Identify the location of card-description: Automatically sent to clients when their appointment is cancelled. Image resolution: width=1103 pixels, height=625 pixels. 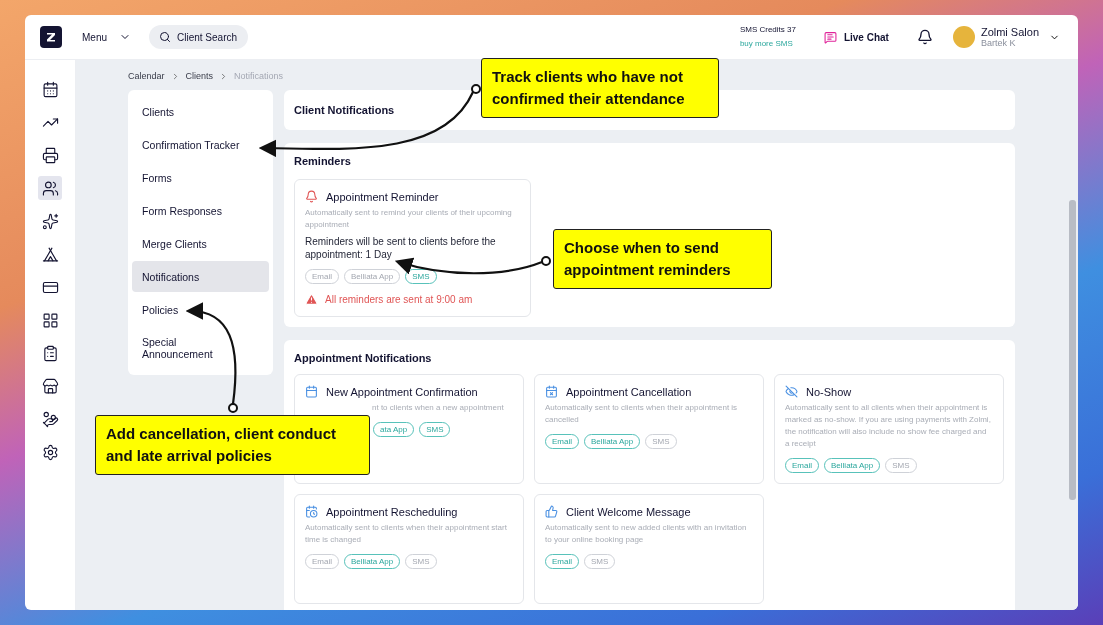
(642, 414).